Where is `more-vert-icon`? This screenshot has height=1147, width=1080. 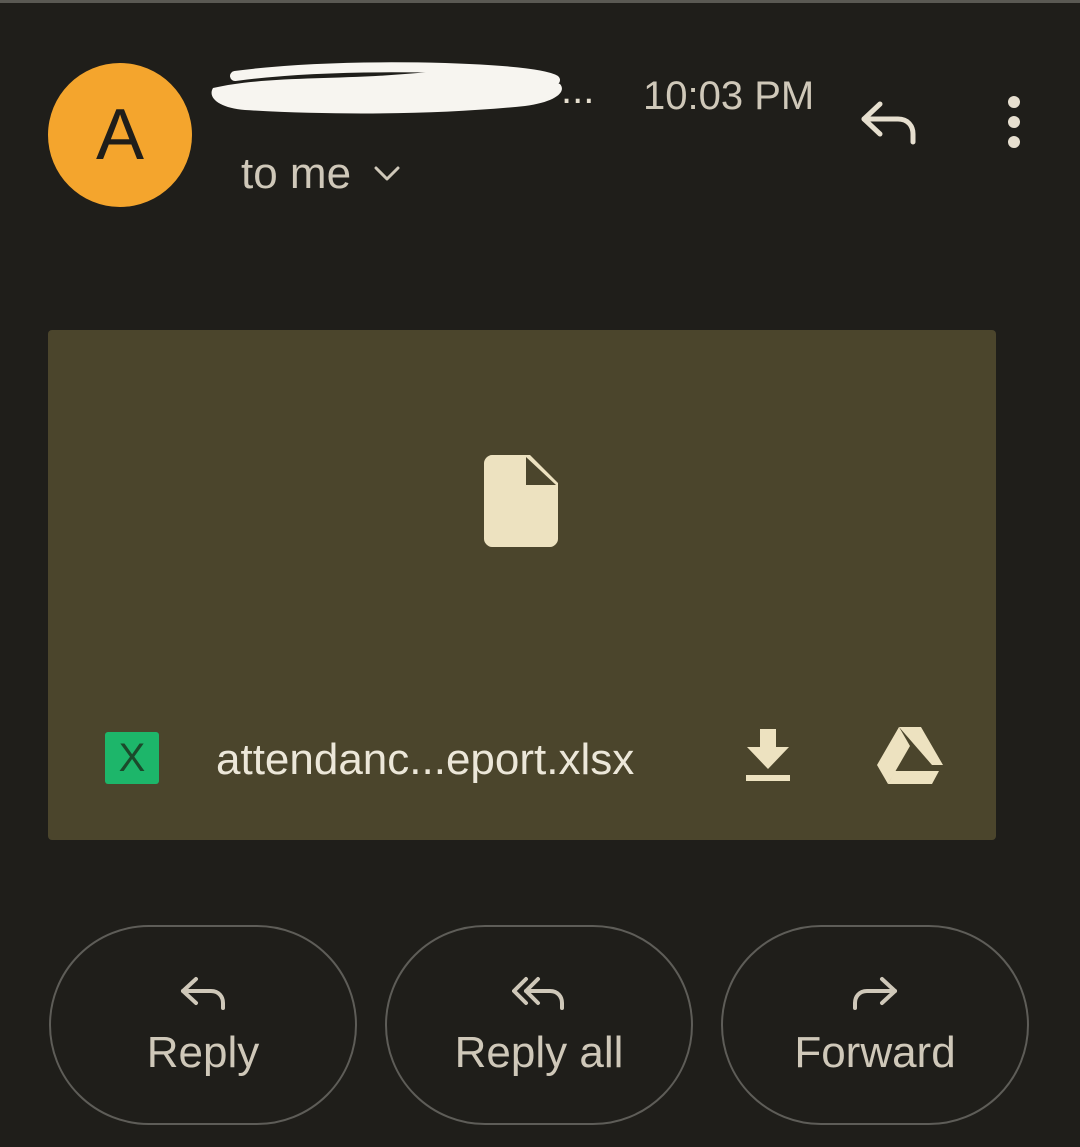
more-vert-icon is located at coordinates (1014, 124).